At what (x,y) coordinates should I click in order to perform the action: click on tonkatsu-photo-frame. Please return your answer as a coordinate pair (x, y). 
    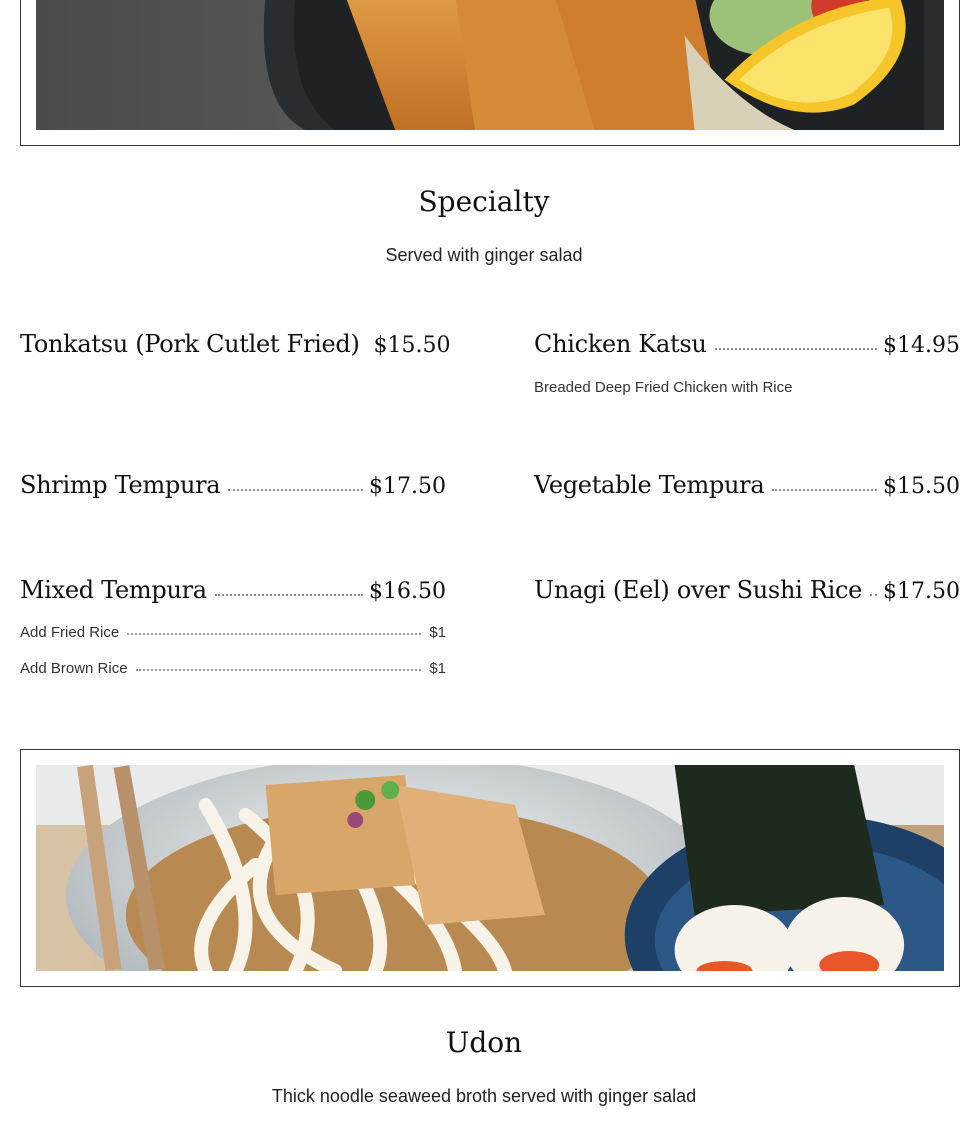
    Looking at the image, I should click on (490, 73).